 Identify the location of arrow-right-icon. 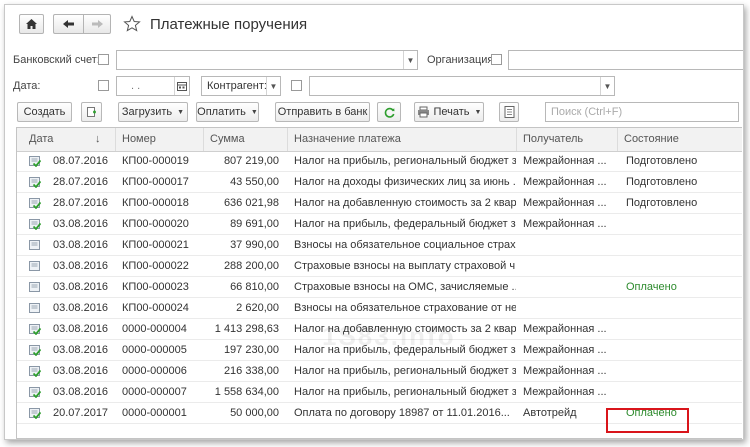
(97, 24).